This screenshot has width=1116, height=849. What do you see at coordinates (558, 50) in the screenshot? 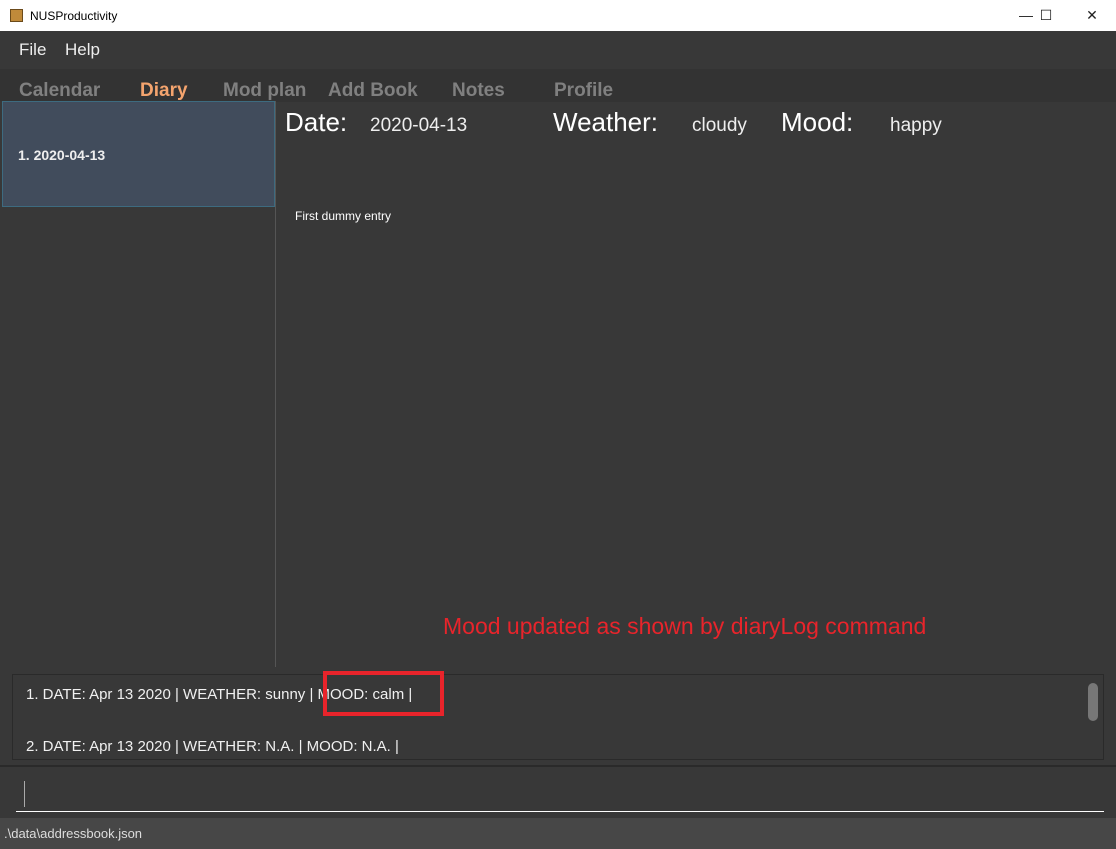
I see `menu-bar: File Help` at bounding box center [558, 50].